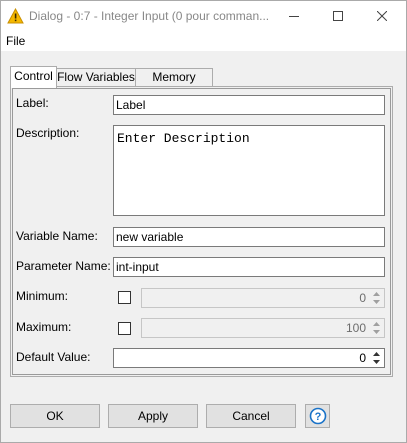 This screenshot has width=407, height=443. I want to click on label-caption: Label:, so click(32, 103).